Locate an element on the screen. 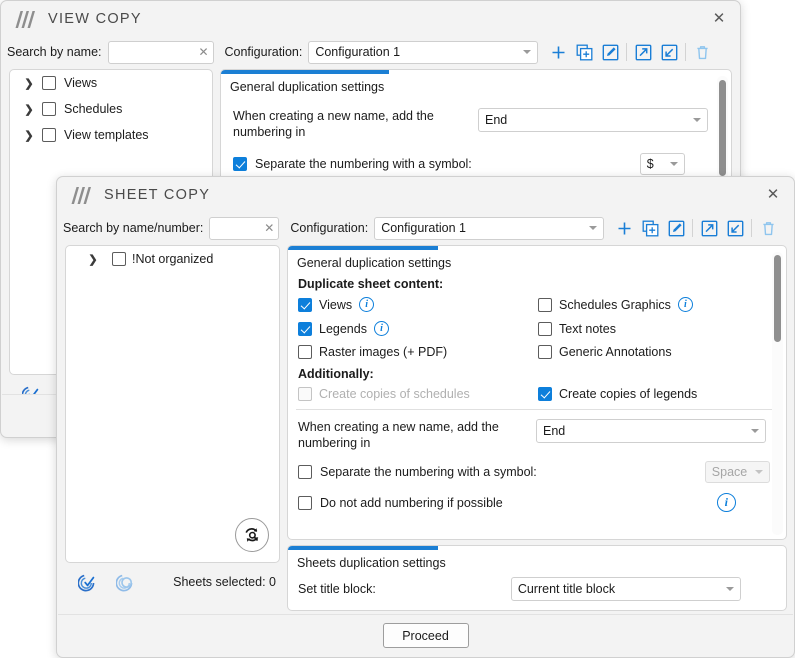  tree-item-label: View templates is located at coordinates (106, 135).